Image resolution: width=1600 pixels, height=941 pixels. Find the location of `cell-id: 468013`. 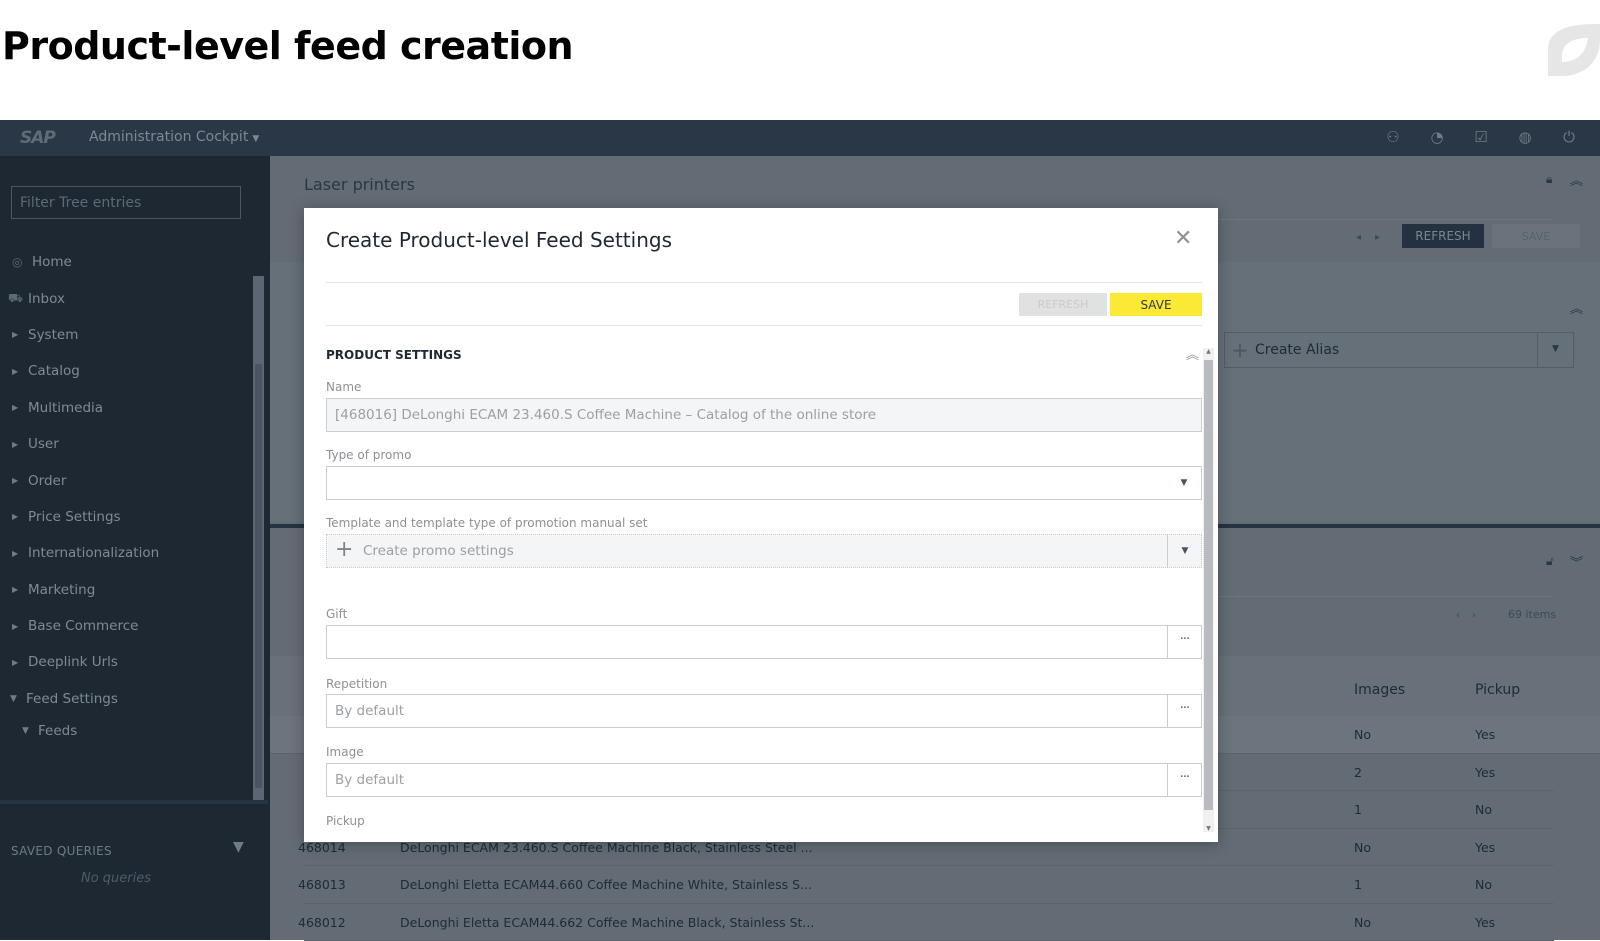

cell-id: 468013 is located at coordinates (322, 884).